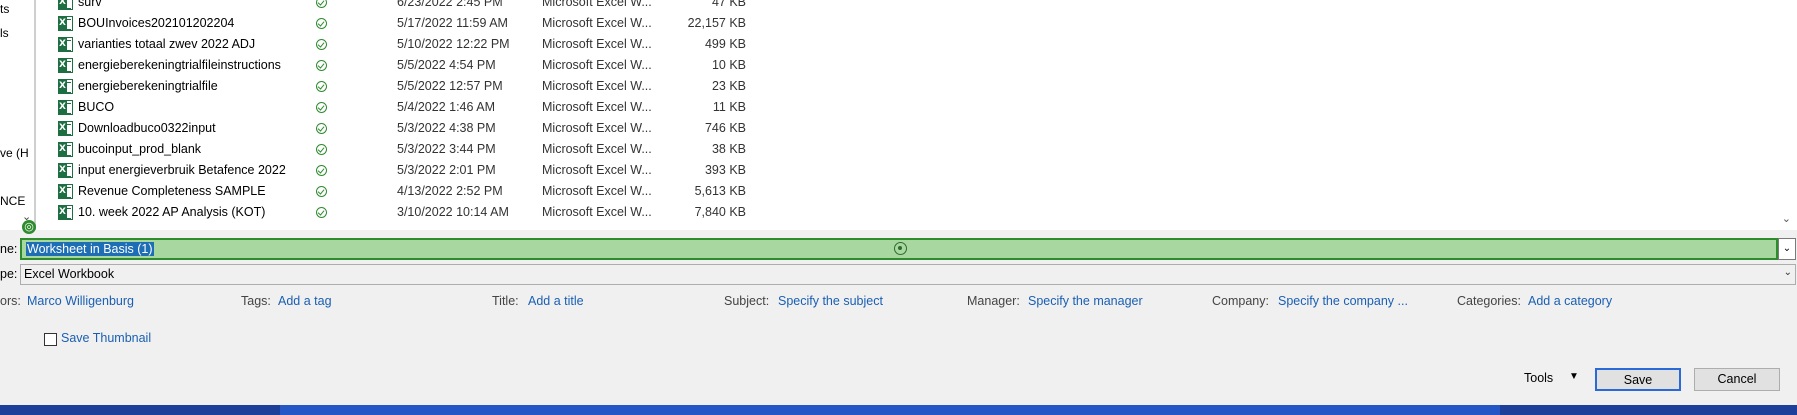 This screenshot has width=1797, height=415. What do you see at coordinates (725, 170) in the screenshot?
I see `file-size: 393 KB` at bounding box center [725, 170].